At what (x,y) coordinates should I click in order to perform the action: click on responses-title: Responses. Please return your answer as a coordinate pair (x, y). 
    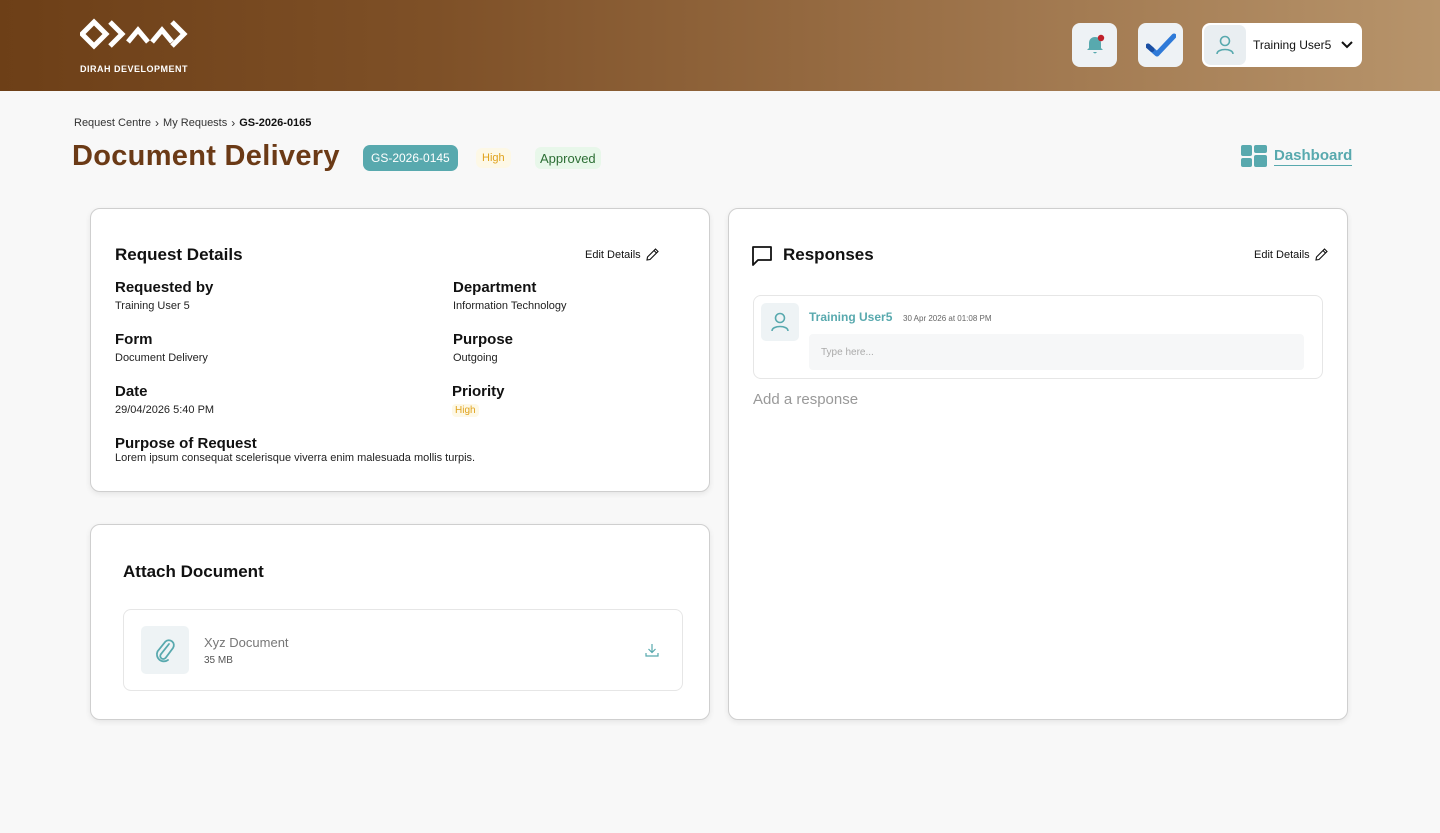
    Looking at the image, I should click on (828, 254).